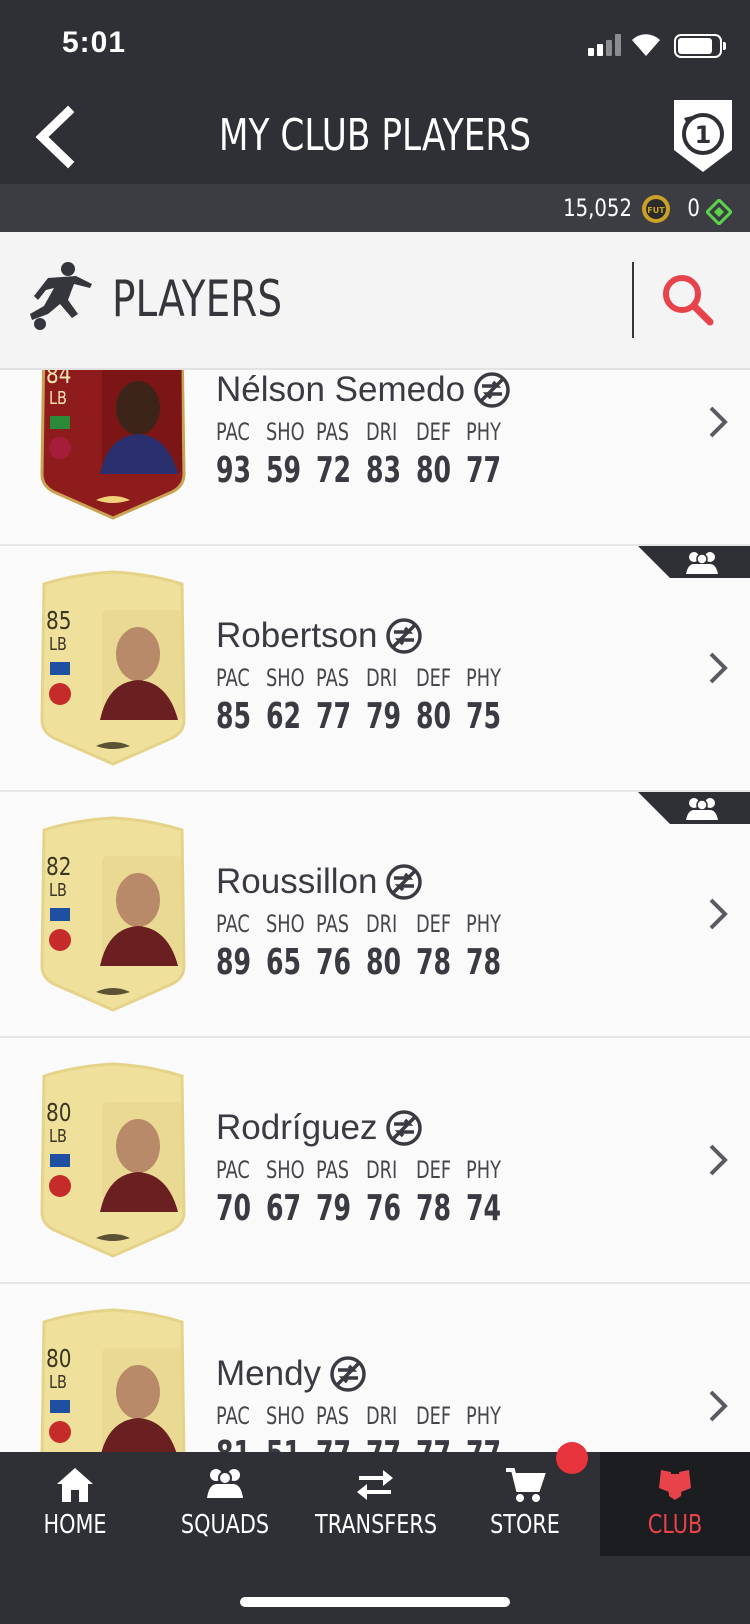 Image resolution: width=750 pixels, height=1624 pixels. What do you see at coordinates (75, 1504) in the screenshot?
I see `tab-home: HOME` at bounding box center [75, 1504].